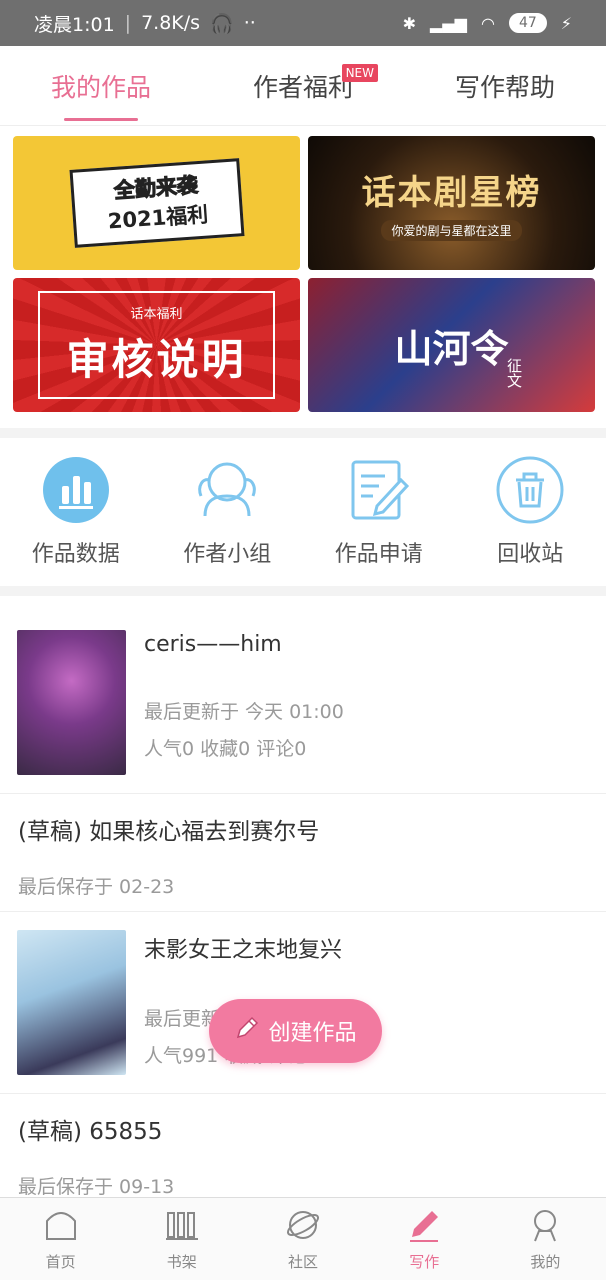  Describe the element at coordinates (451, 348) in the screenshot. I see `banner-shanheling-title: 山河令` at that location.